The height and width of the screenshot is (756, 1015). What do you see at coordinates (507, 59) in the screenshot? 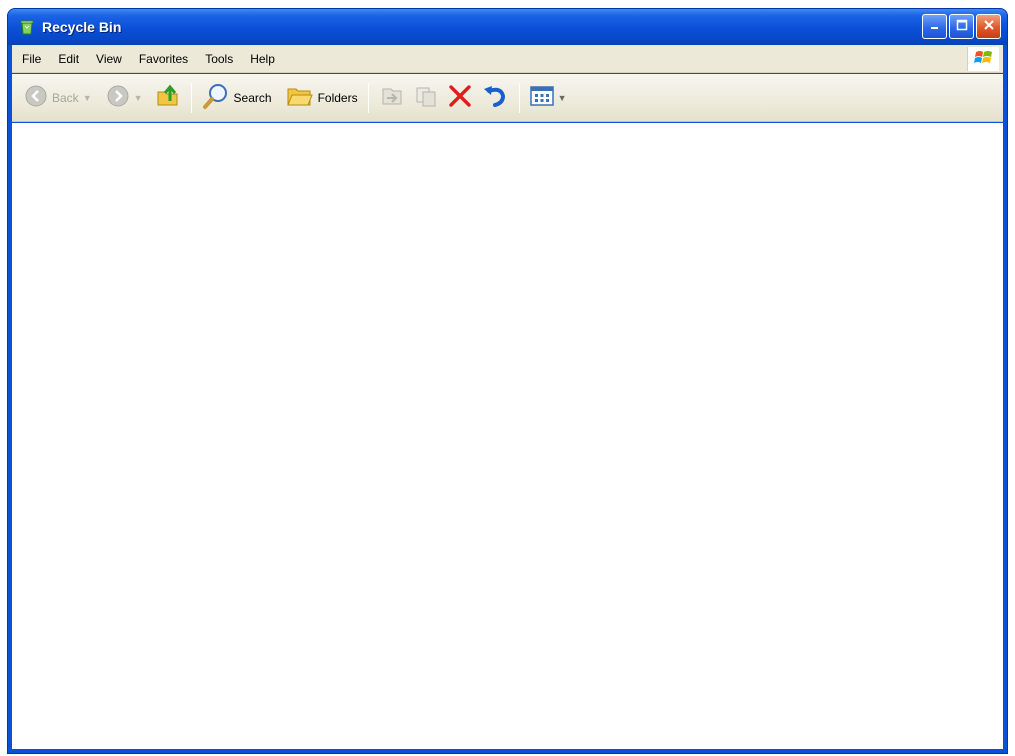
I see `menu-bar: File Edit View Favorites Tools Help` at bounding box center [507, 59].